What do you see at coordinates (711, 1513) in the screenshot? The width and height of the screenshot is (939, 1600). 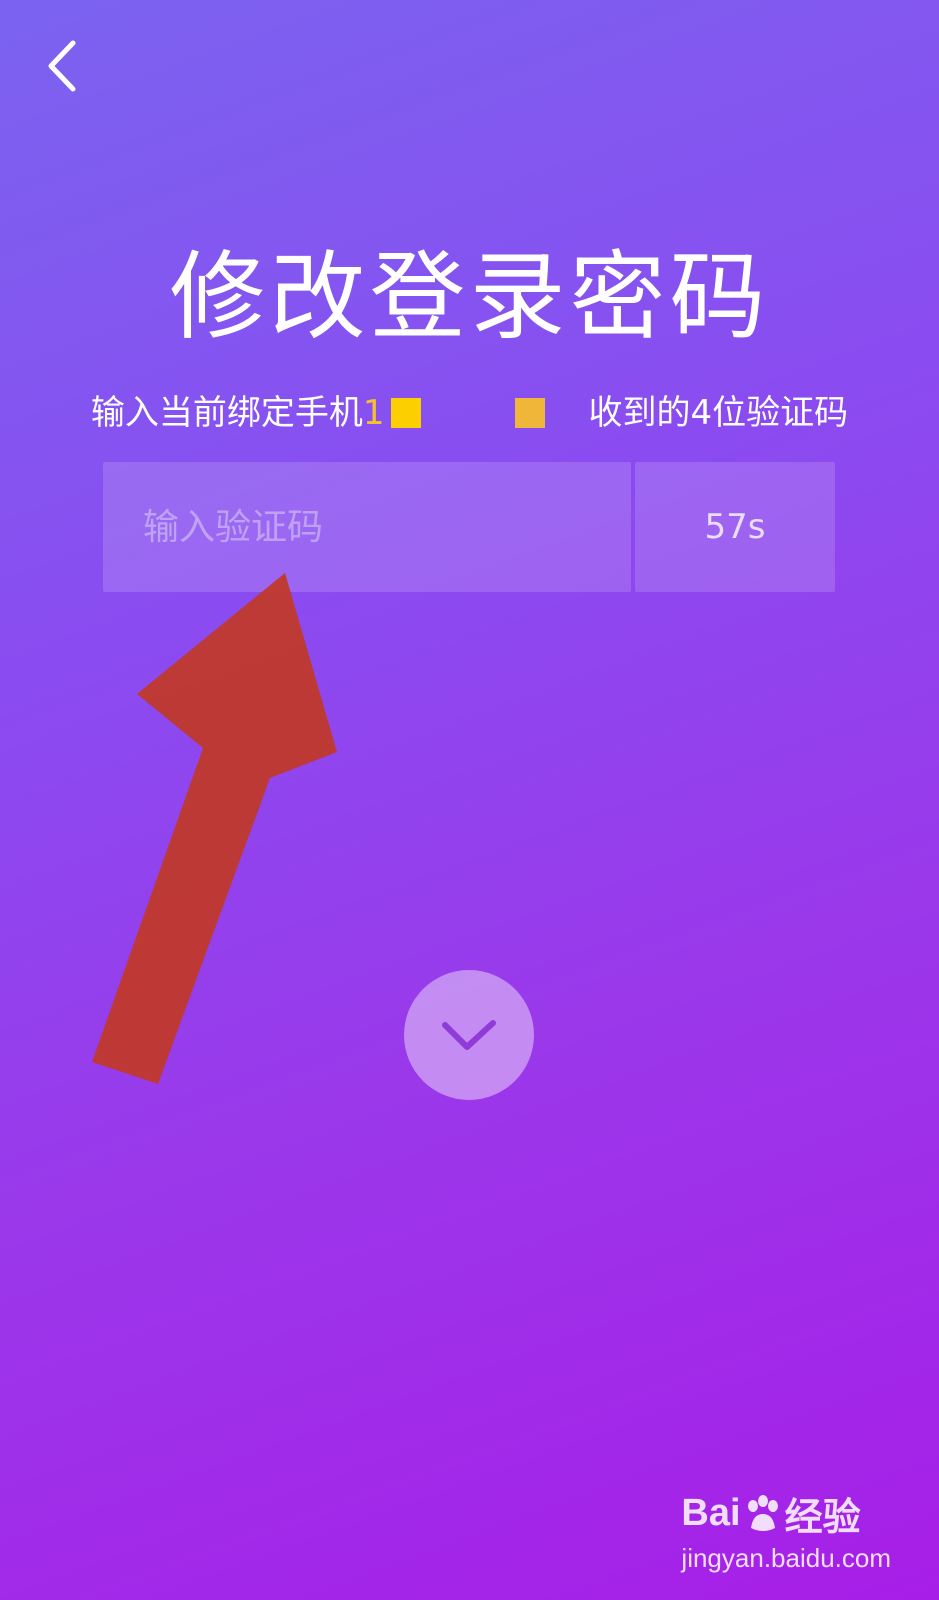 I see `watermark-brand: Bai` at bounding box center [711, 1513].